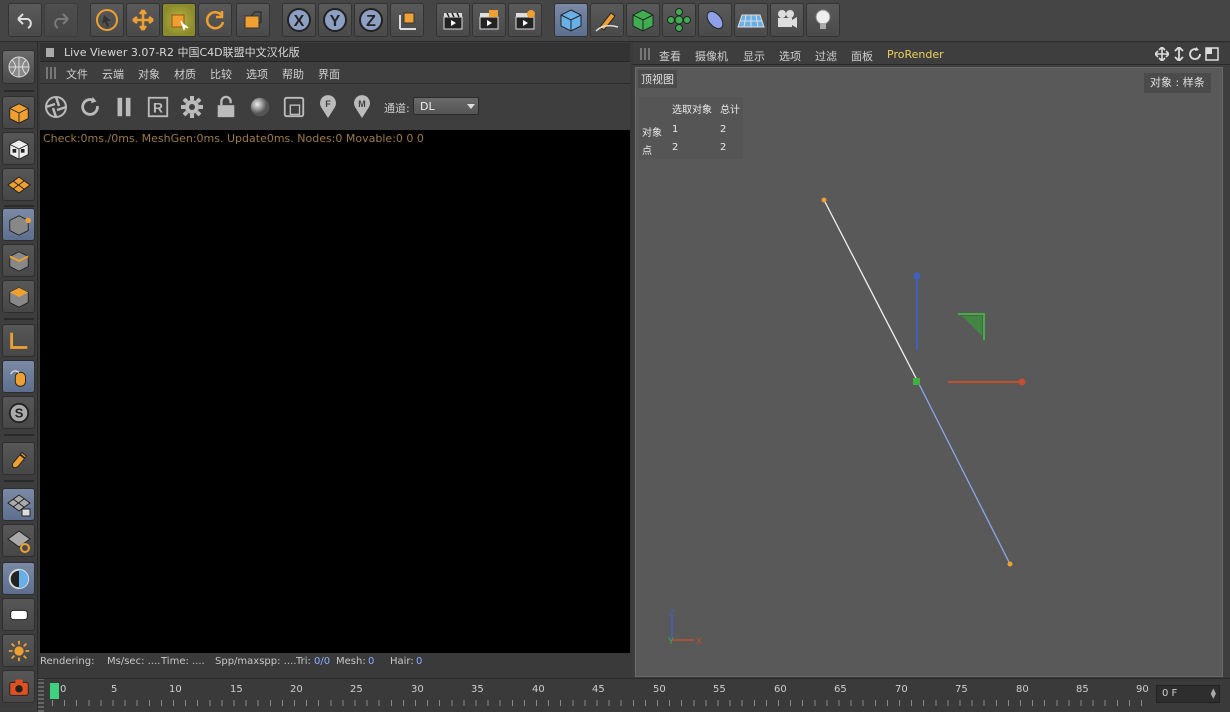 The height and width of the screenshot is (712, 1230). Describe the element at coordinates (260, 107) in the screenshot. I see `material-preview-button` at that location.